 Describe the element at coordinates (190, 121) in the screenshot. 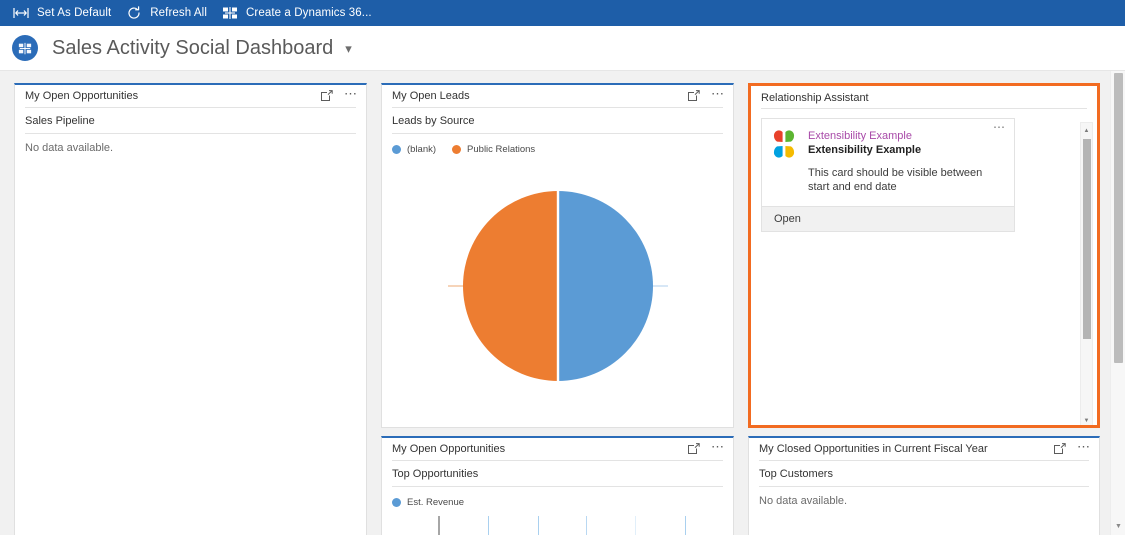

I see `tile-subtitle: Sales Pipeline` at that location.